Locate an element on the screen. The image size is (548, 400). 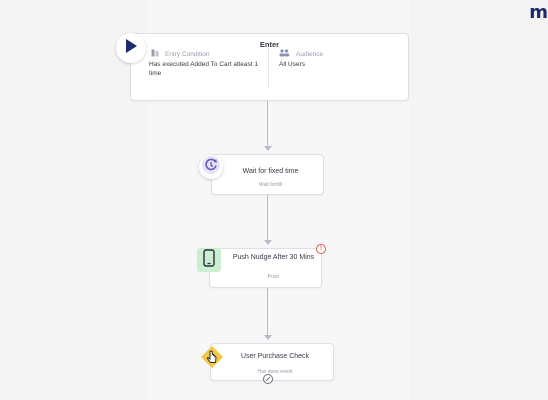
connector-entry-wait is located at coordinates (267, 123).